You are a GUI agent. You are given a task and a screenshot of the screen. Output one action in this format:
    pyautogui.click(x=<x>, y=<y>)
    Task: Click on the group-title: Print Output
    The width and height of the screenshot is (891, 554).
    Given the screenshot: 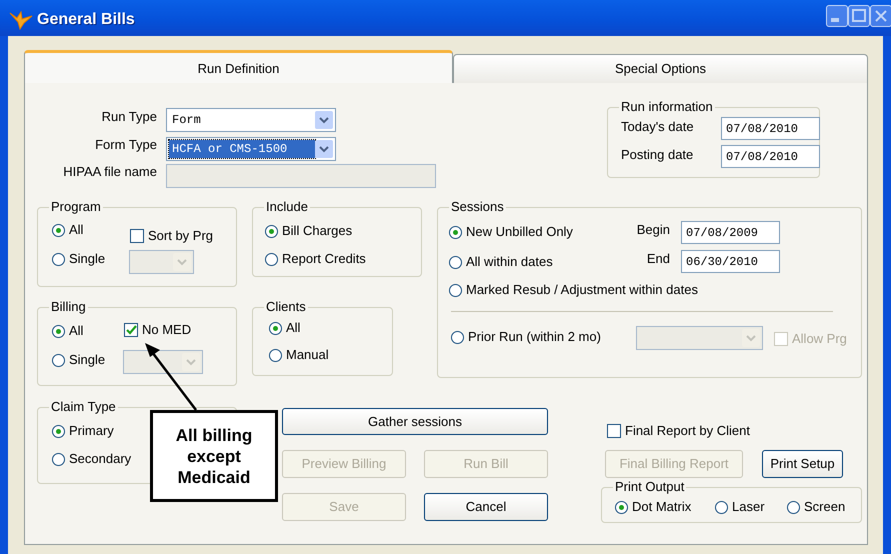 What is the action you would take?
    pyautogui.click(x=649, y=487)
    